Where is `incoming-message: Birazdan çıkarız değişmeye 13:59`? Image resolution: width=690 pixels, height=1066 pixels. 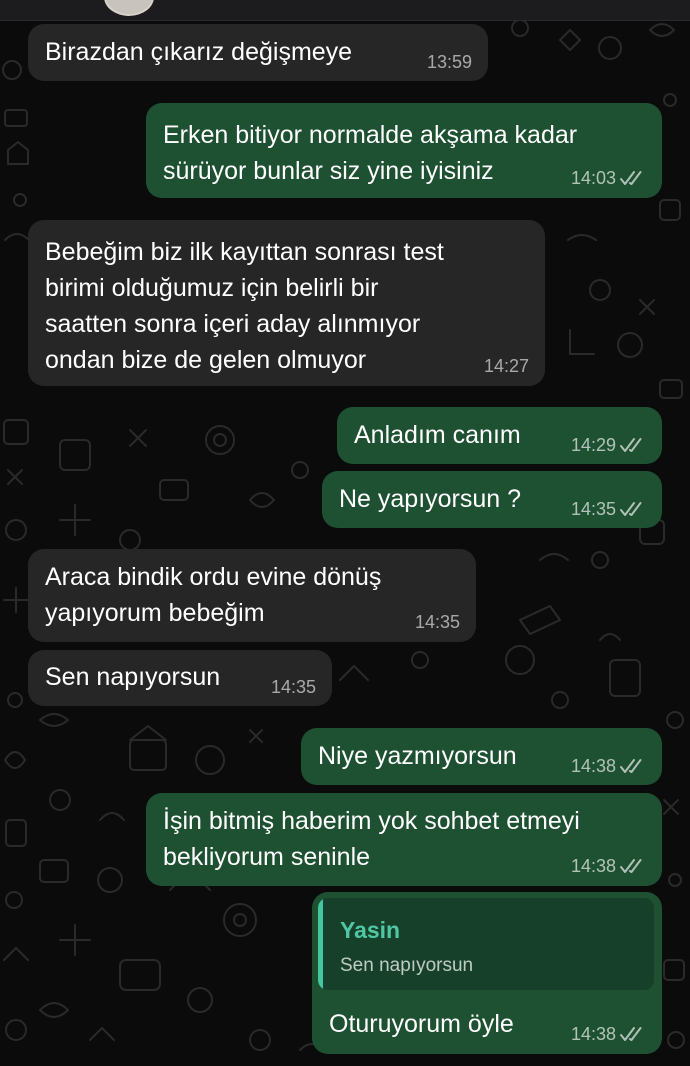 incoming-message: Birazdan çıkarız değişmeye 13:59 is located at coordinates (258, 52).